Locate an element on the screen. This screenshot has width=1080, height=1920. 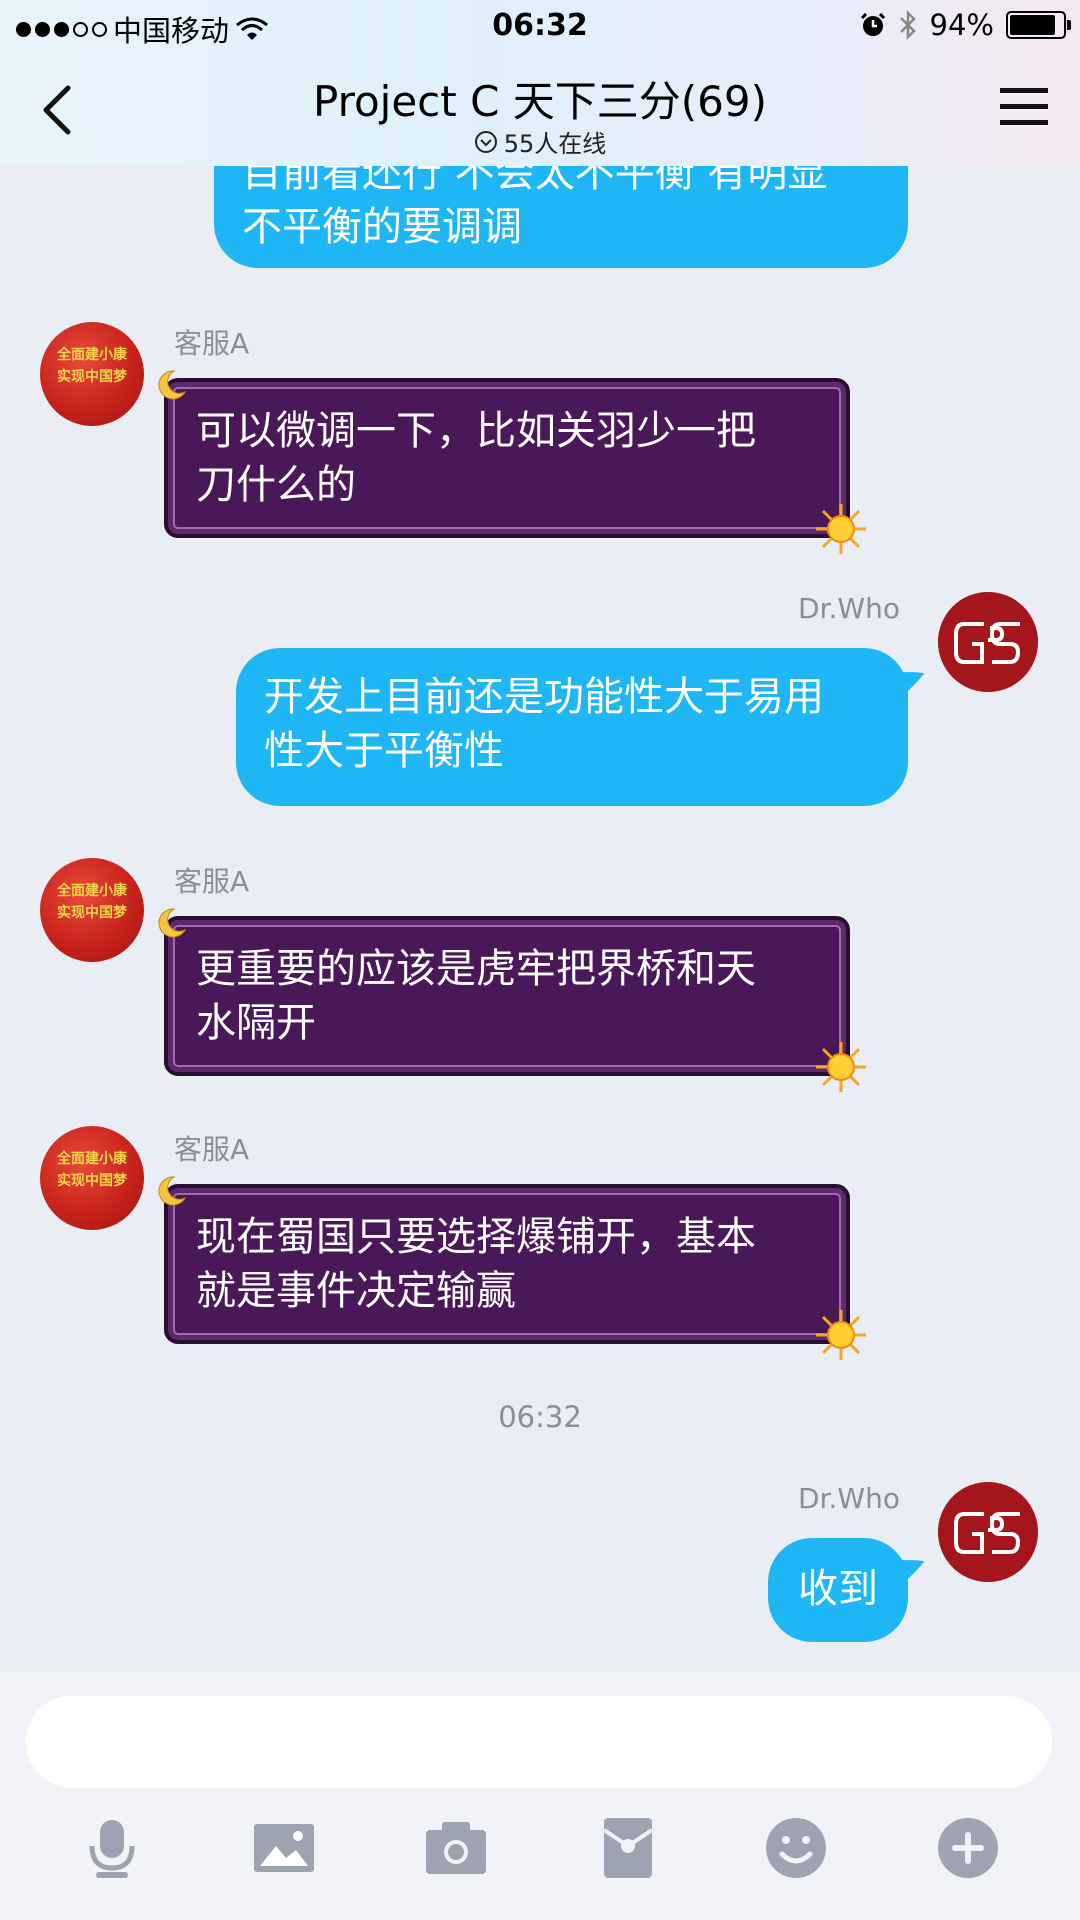
status-right: 94% is located at coordinates (965, 25).